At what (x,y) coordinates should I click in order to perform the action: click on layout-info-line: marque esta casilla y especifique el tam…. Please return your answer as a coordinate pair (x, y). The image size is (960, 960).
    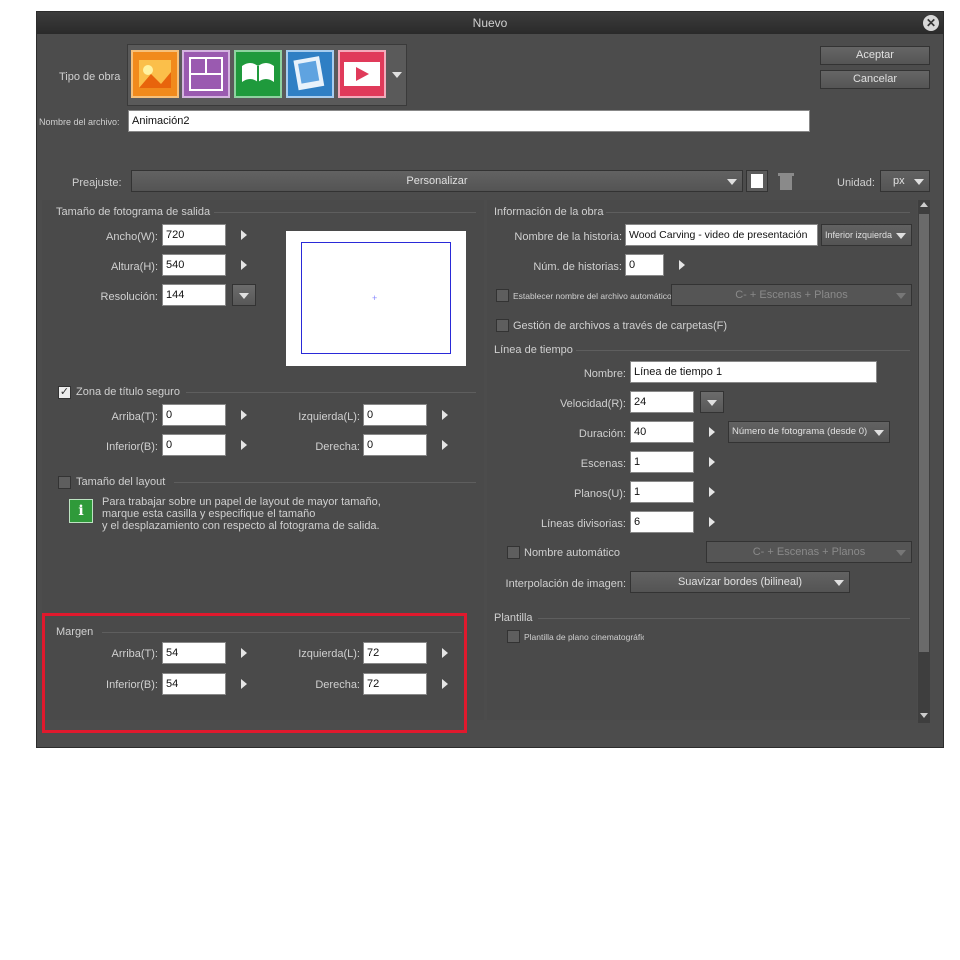
    Looking at the image, I should click on (209, 514).